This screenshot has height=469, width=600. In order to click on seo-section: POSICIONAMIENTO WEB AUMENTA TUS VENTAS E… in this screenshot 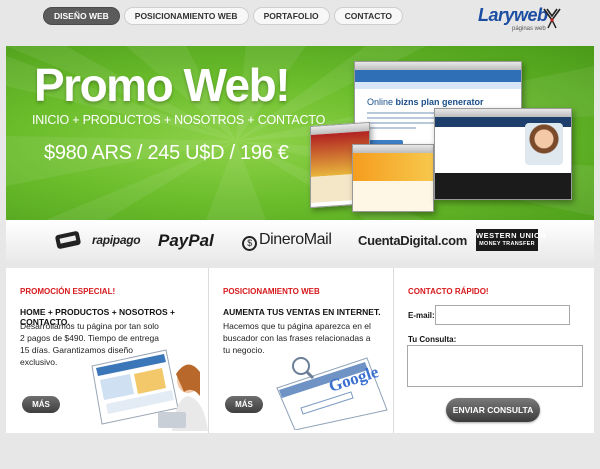, I will do `click(300, 350)`.